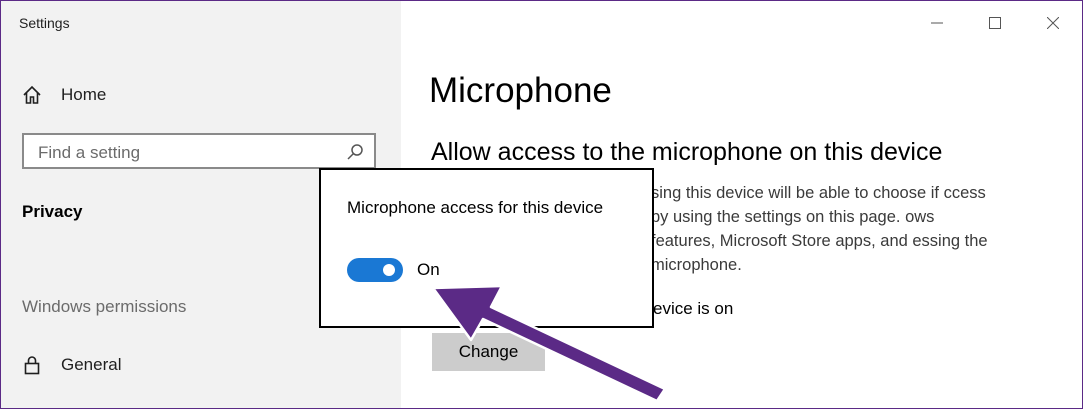 The height and width of the screenshot is (409, 1083). I want to click on lock-icon, so click(32, 365).